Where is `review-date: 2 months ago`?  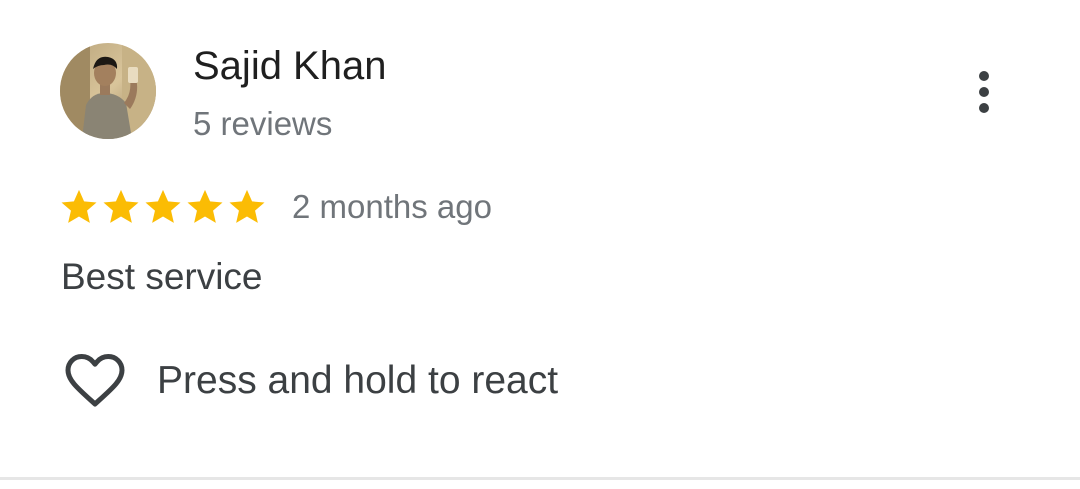 review-date: 2 months ago is located at coordinates (392, 206).